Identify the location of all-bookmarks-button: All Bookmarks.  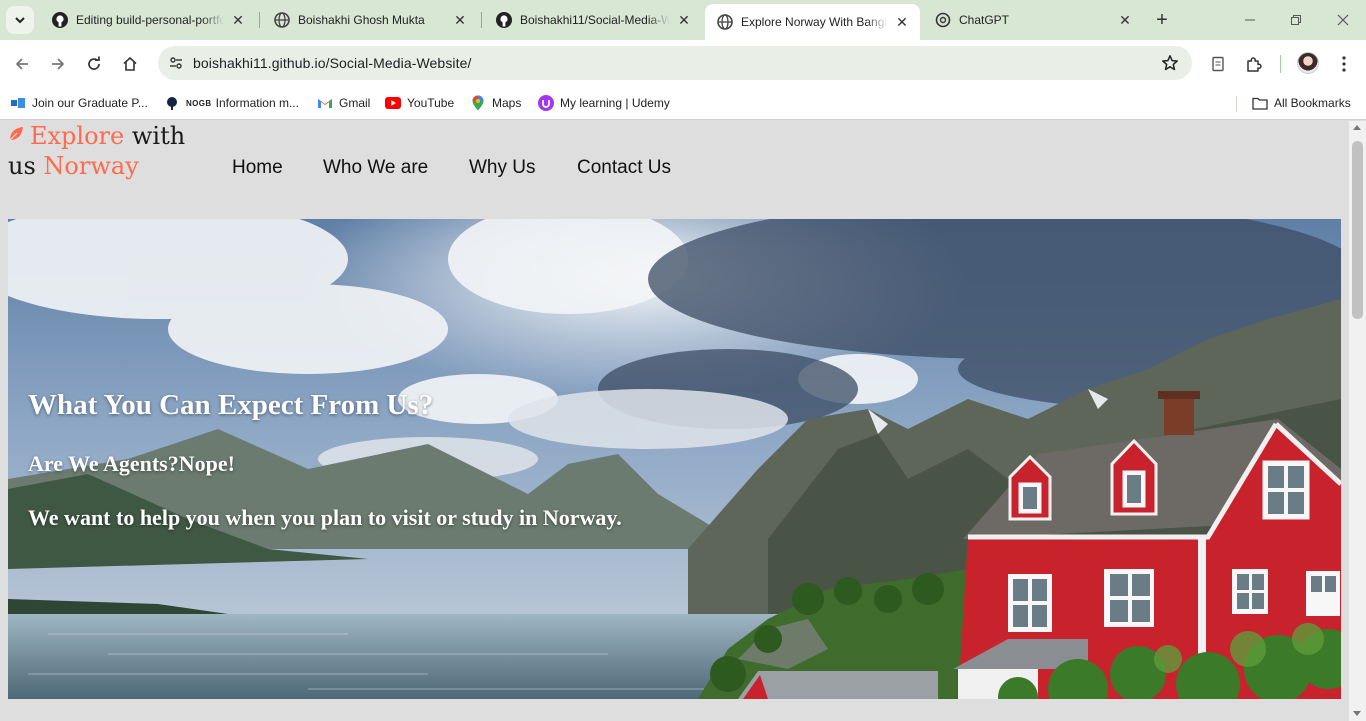
(1301, 103).